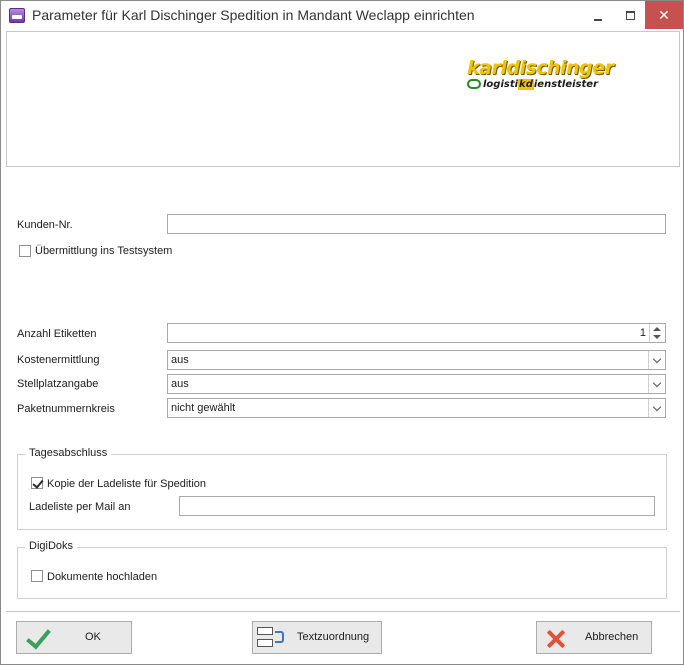 The height and width of the screenshot is (665, 684). What do you see at coordinates (342, 492) in the screenshot?
I see `tagesabschluss-group` at bounding box center [342, 492].